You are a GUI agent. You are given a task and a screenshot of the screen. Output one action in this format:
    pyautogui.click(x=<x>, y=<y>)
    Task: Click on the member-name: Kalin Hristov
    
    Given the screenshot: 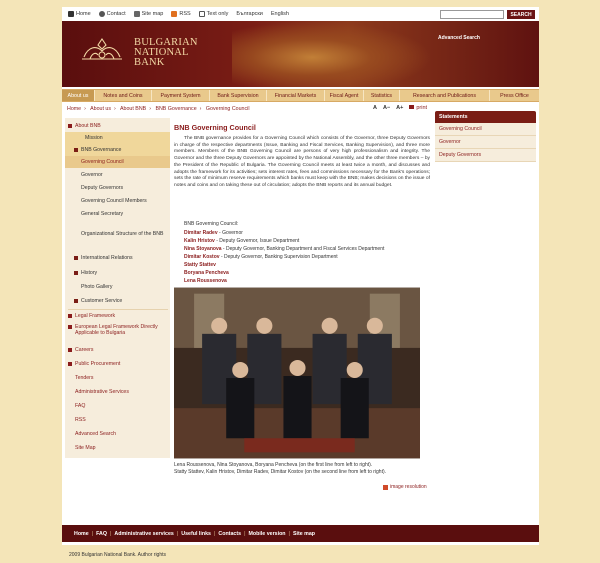 What is the action you would take?
    pyautogui.click(x=199, y=241)
    